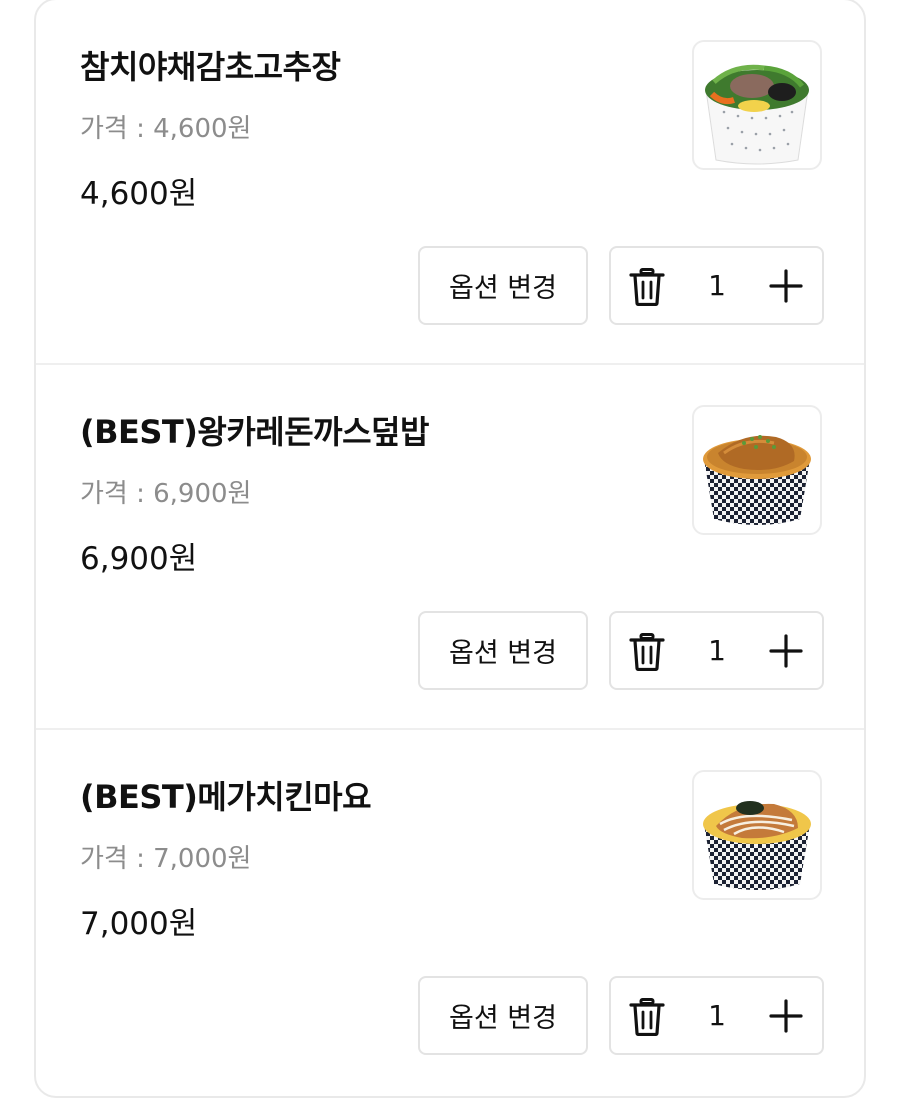 This screenshot has height=1098, width=900. Describe the element at coordinates (166, 859) in the screenshot. I see `item-unit-price: 가격 : 7,000원` at that location.